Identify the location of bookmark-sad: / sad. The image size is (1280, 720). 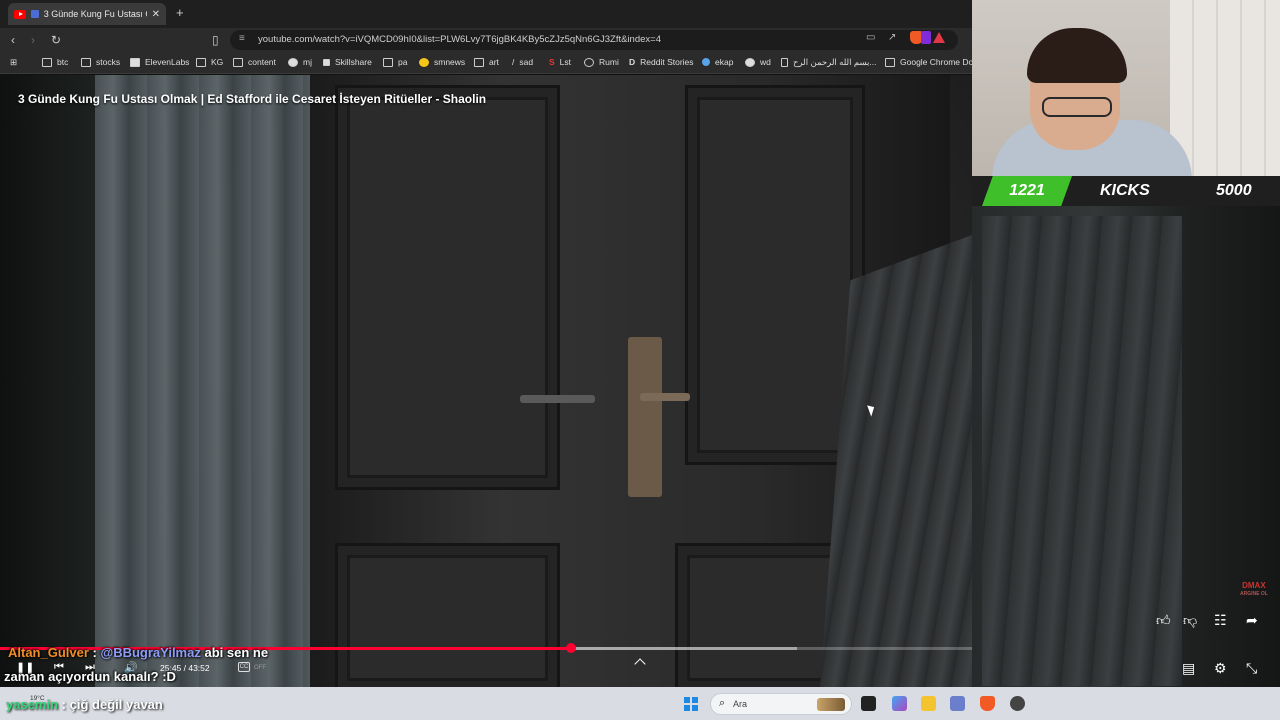
(522, 62).